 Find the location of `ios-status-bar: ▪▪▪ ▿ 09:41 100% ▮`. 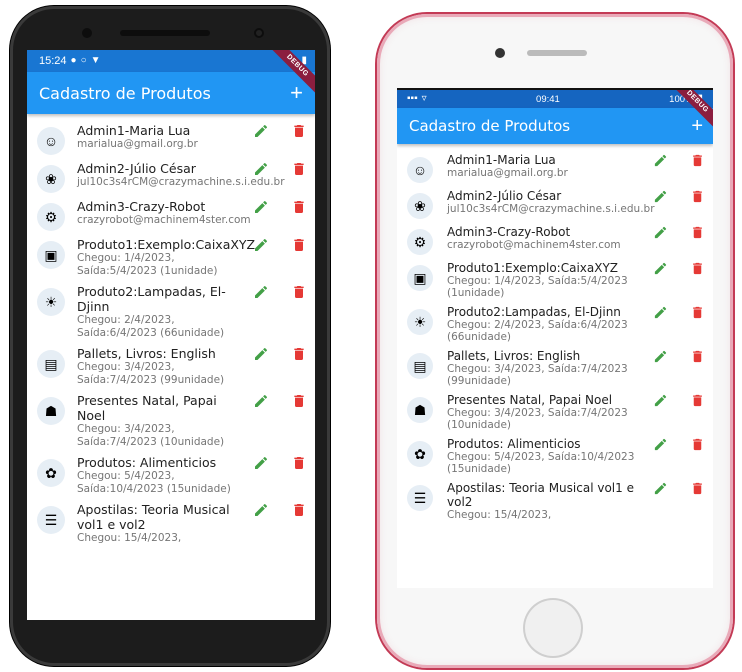

ios-status-bar: ▪▪▪ ▿ 09:41 100% ▮ is located at coordinates (555, 99).